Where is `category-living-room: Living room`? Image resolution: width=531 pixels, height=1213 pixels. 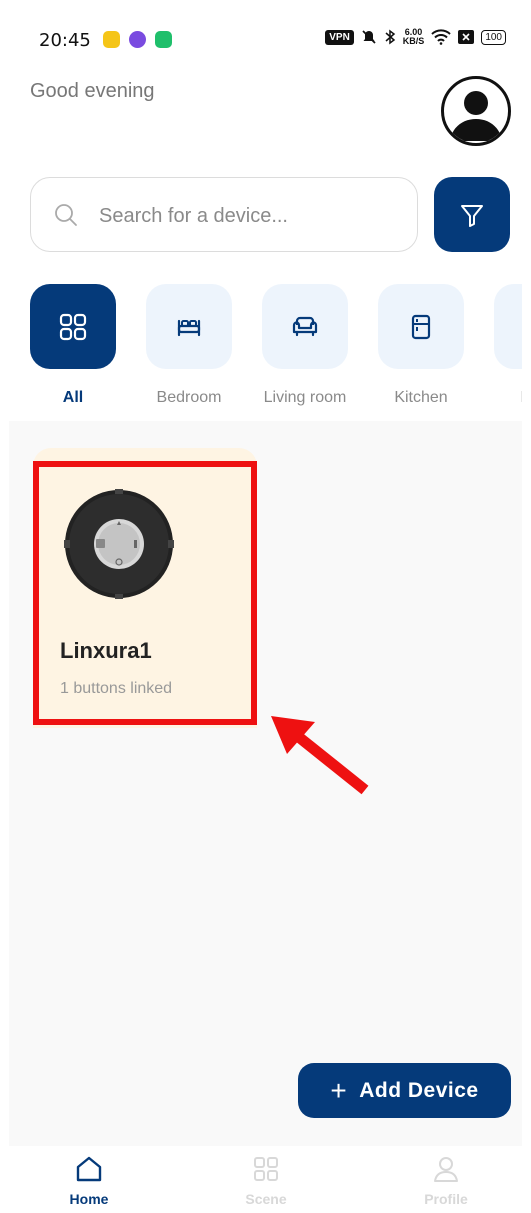 category-living-room: Living room is located at coordinates (305, 345).